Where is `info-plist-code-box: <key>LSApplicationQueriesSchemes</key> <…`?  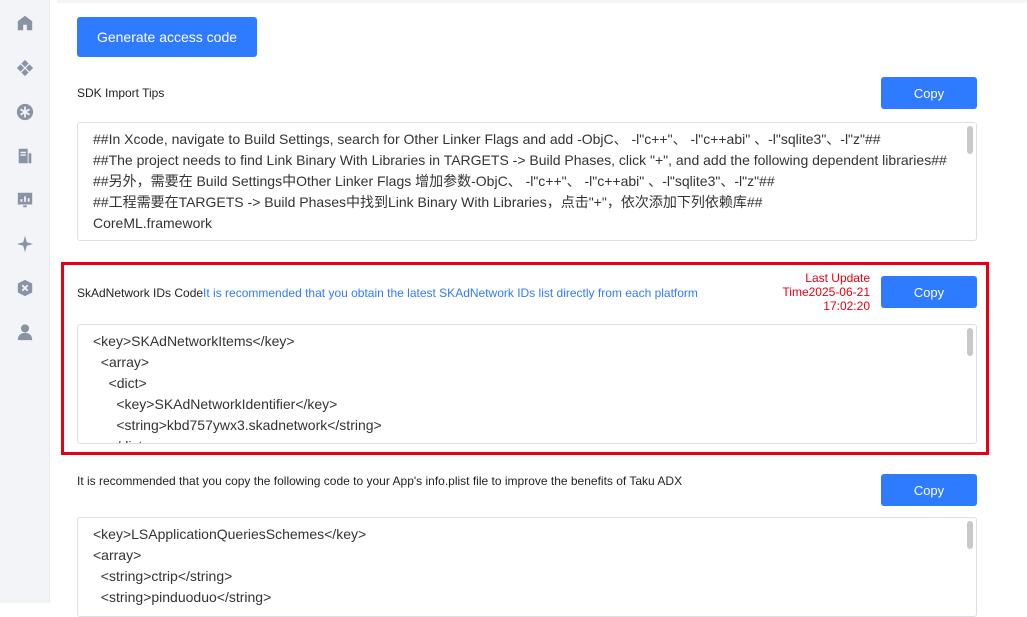 info-plist-code-box: <key>LSApplicationQueriesSchemes</key> <… is located at coordinates (527, 567).